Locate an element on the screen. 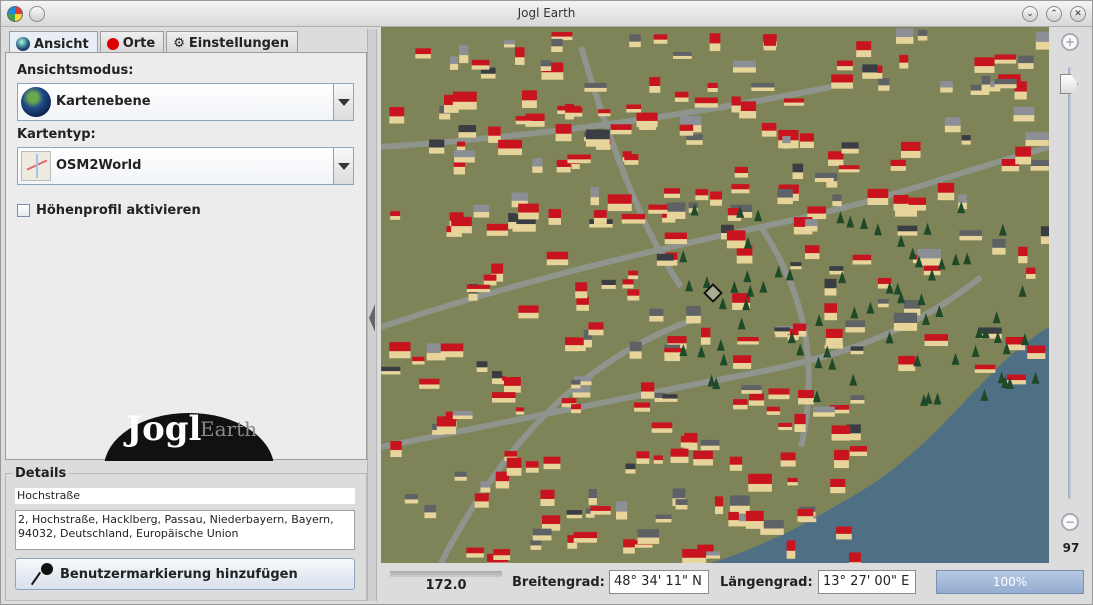 The height and width of the screenshot is (605, 1093). place-name-field: Hochstraße is located at coordinates (185, 496).